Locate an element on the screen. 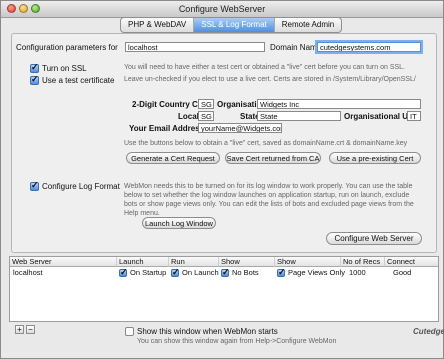 This screenshot has width=444, height=359. col-launch: Launch is located at coordinates (143, 262).